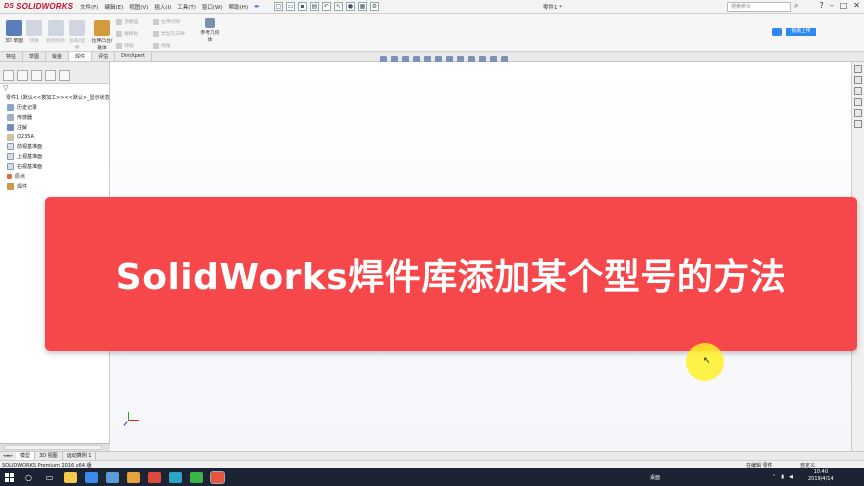 The width and height of the screenshot is (864, 486). Describe the element at coordinates (858, 80) in the screenshot. I see `design-library-icon` at that location.